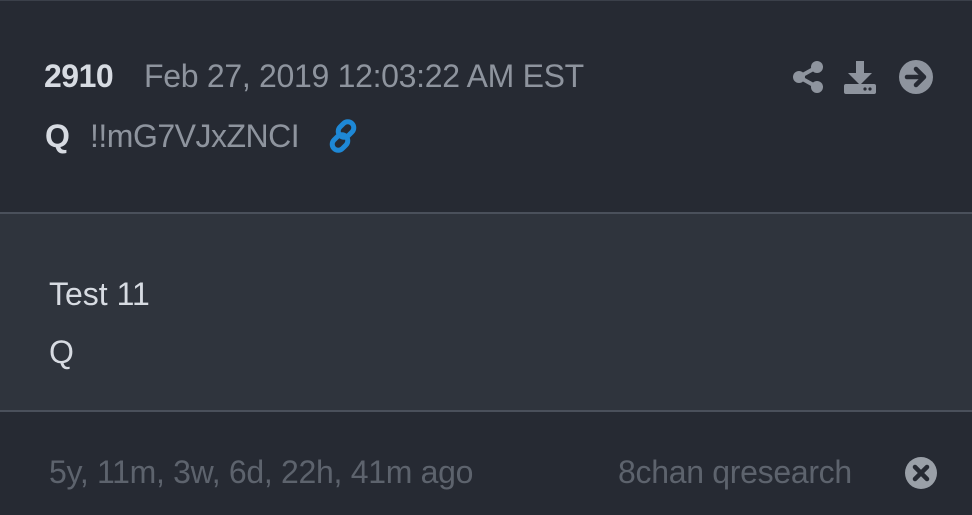 This screenshot has width=972, height=515. What do you see at coordinates (364, 76) in the screenshot?
I see `post-date: Feb 27, 2019 12:03:22 AM EST` at bounding box center [364, 76].